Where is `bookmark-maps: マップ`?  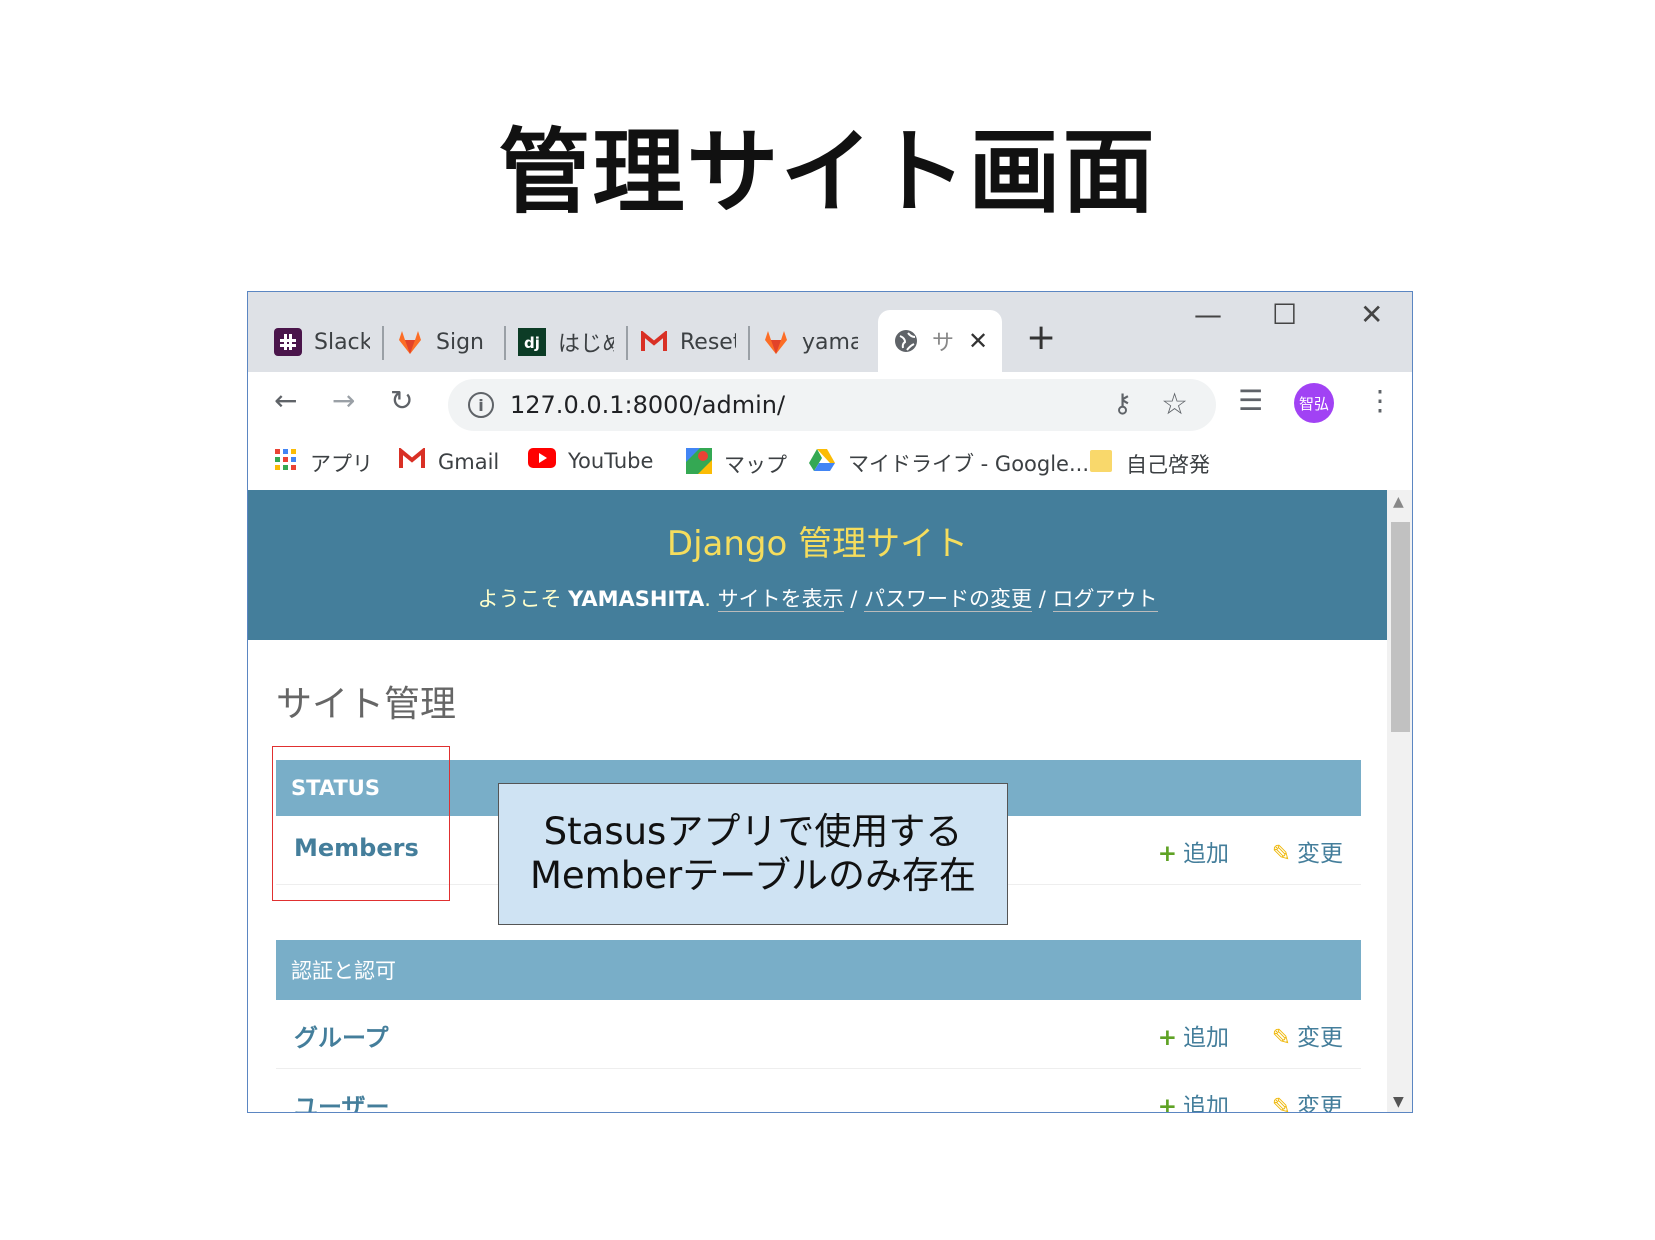 bookmark-maps: マップ is located at coordinates (736, 464).